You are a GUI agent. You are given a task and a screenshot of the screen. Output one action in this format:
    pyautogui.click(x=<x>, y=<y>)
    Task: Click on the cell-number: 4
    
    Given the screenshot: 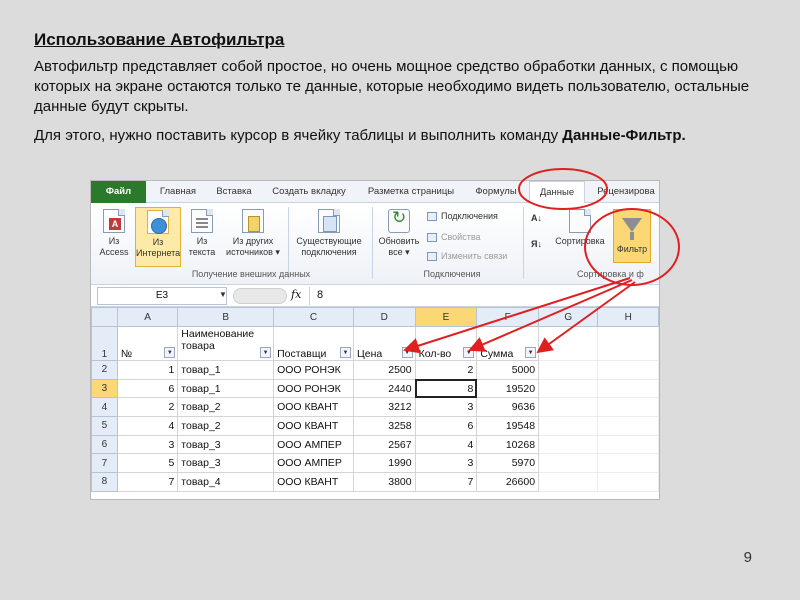 What is the action you would take?
    pyautogui.click(x=147, y=426)
    